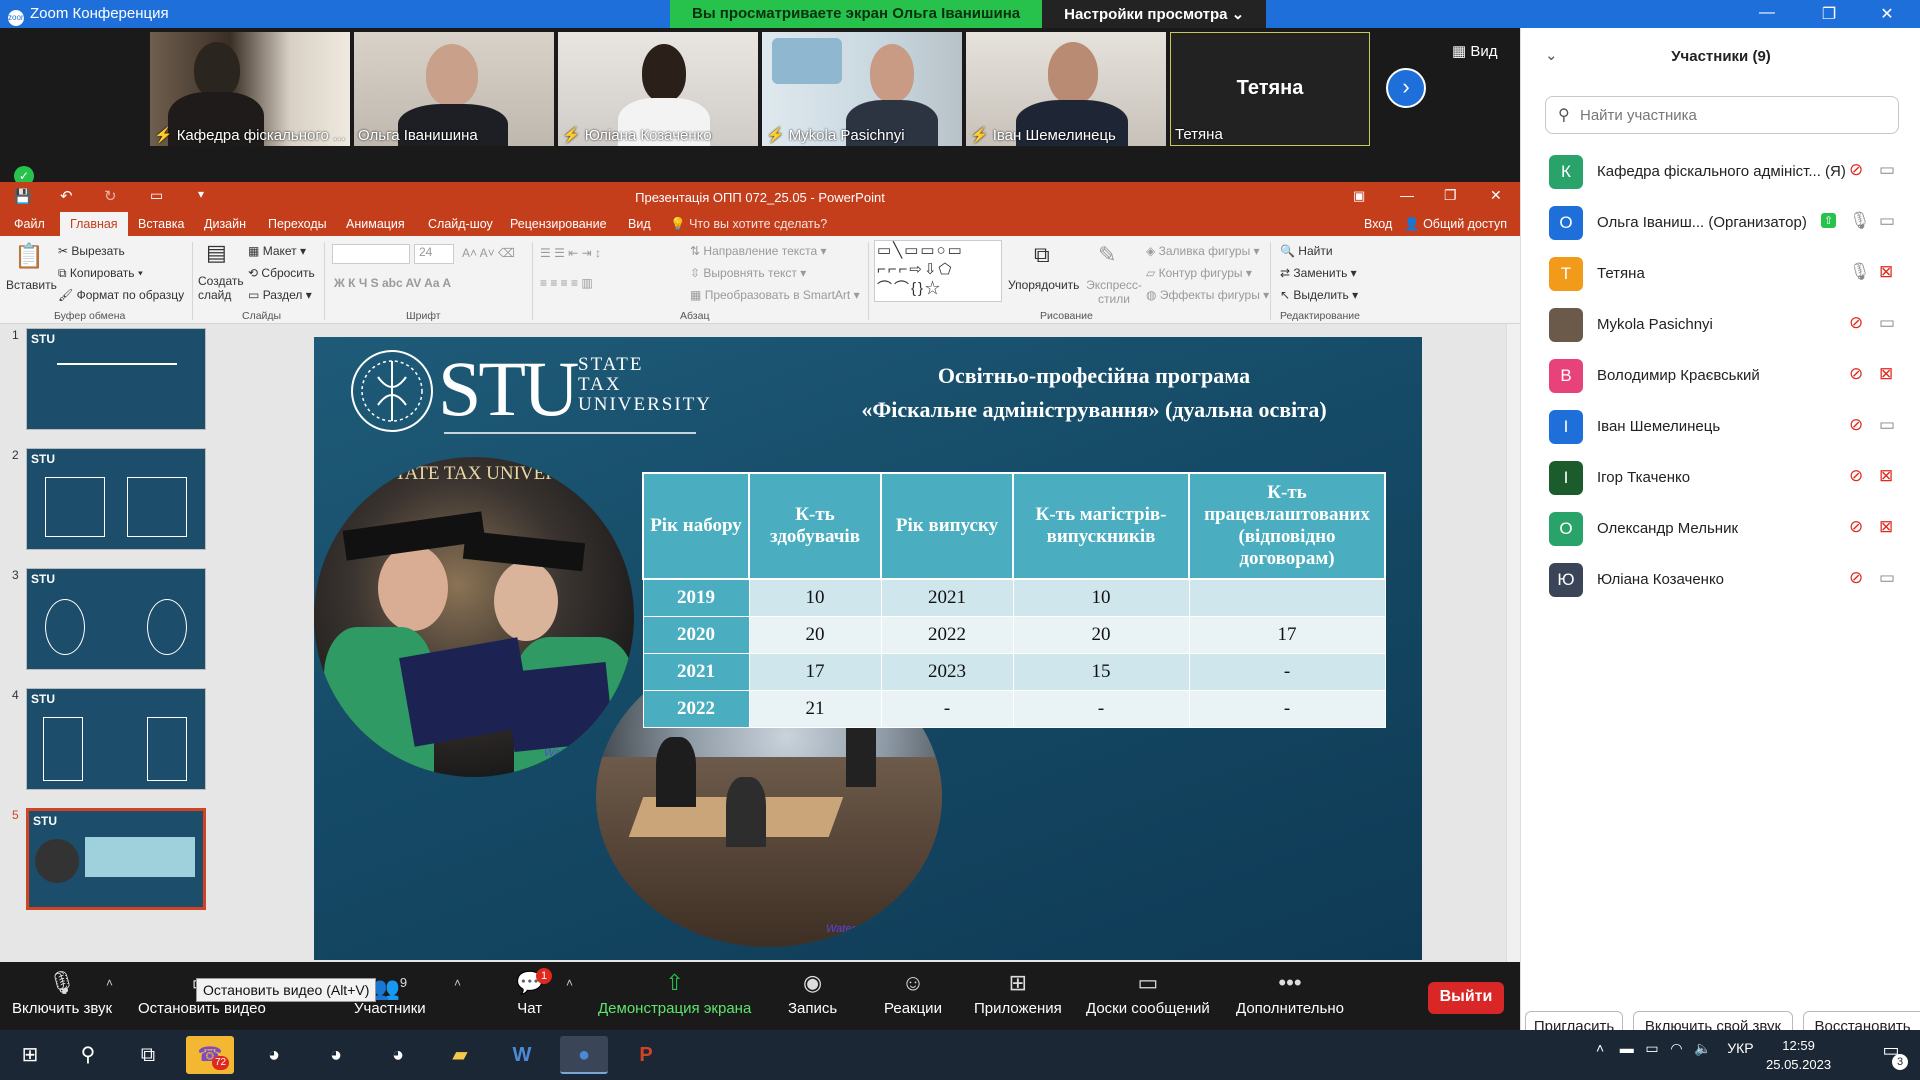  I want to click on video-tile: ⚡ Mykola Pasichnyi, so click(862, 89).